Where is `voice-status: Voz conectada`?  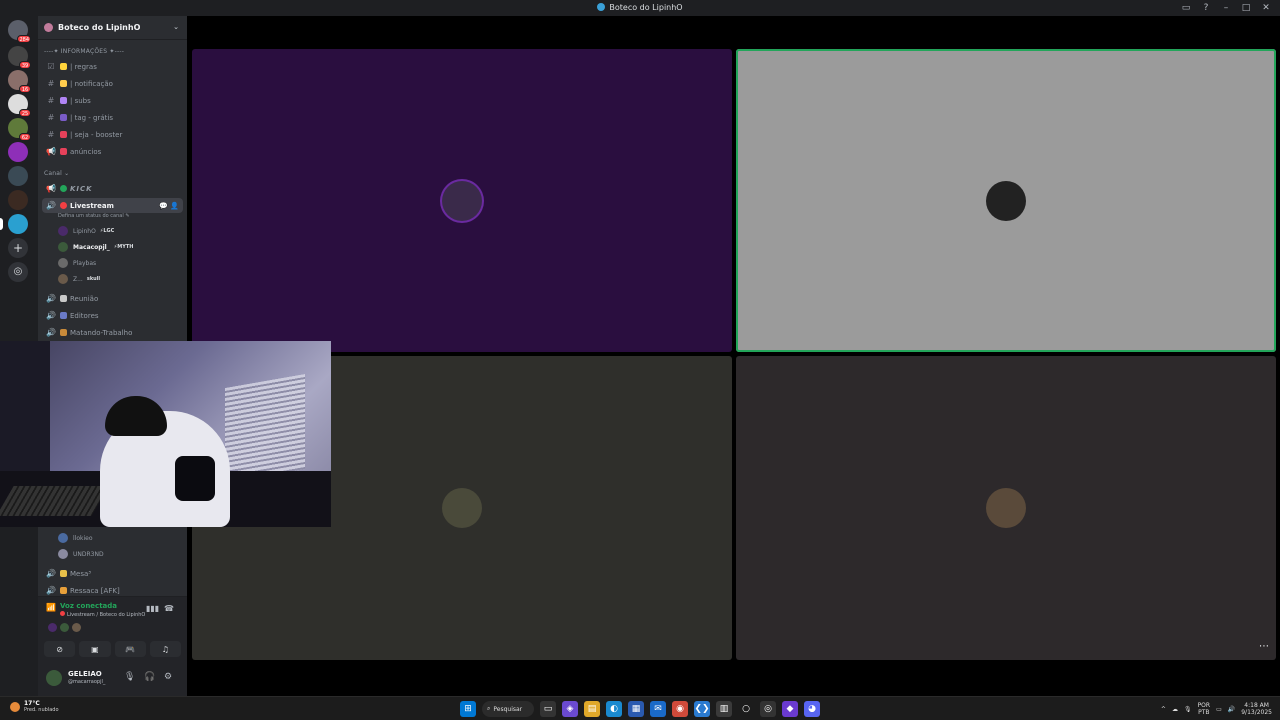
voice-status: Voz conectada is located at coordinates (88, 606).